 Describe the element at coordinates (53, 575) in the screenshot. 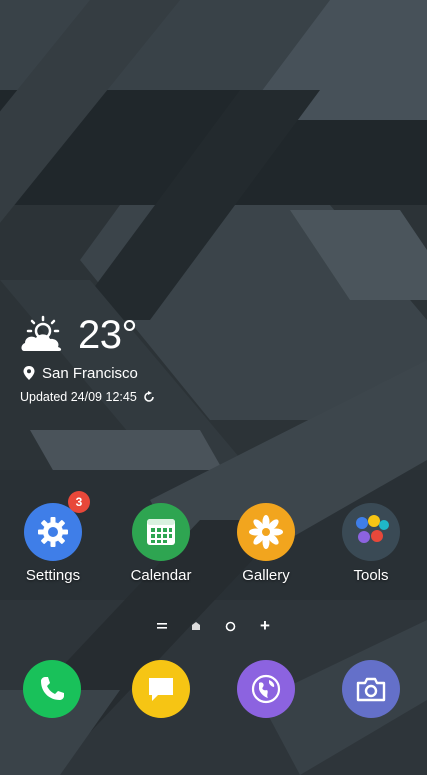

I see `settings-label: Settings` at that location.